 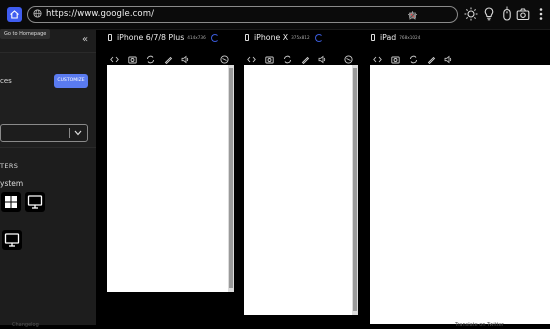 What do you see at coordinates (541, 14) in the screenshot?
I see `menu-dots-icon` at bounding box center [541, 14].